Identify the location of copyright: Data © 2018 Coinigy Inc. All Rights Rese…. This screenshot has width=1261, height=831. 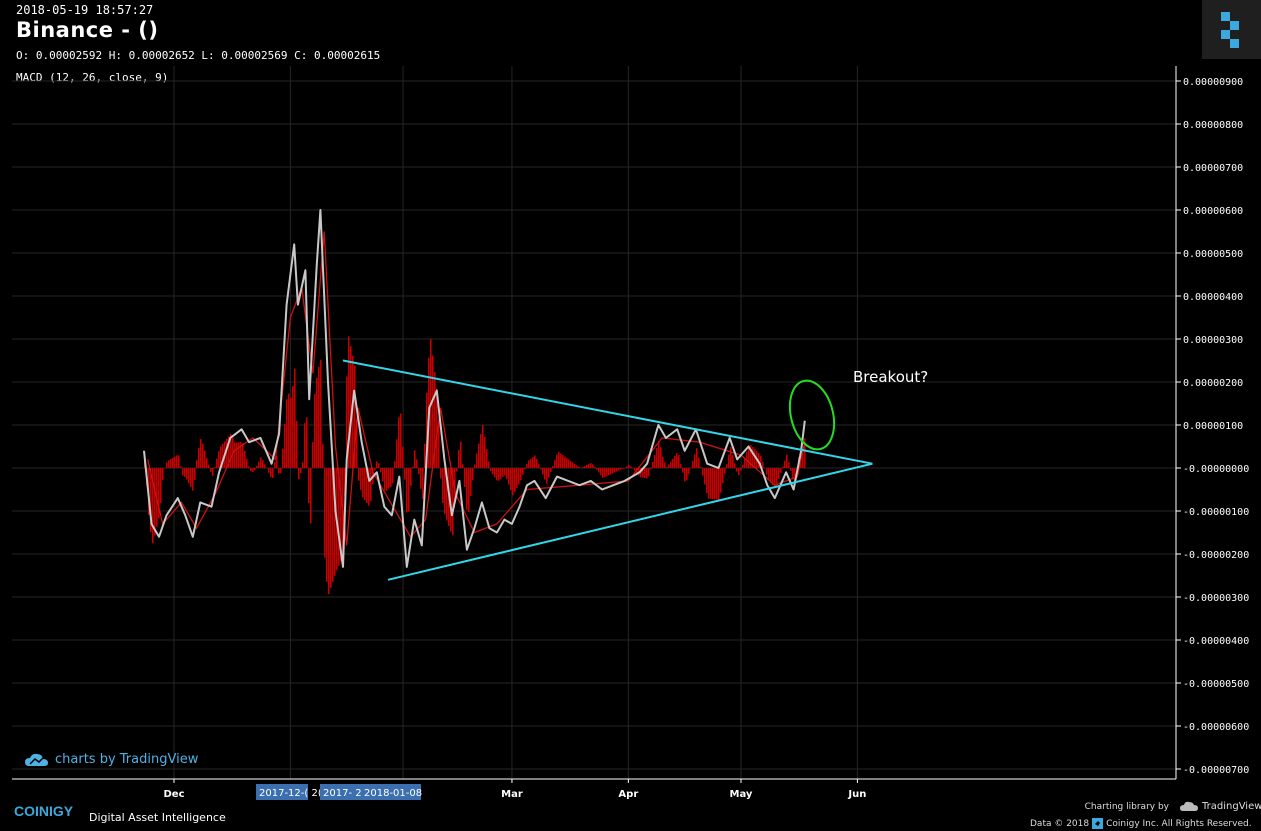
(1141, 823).